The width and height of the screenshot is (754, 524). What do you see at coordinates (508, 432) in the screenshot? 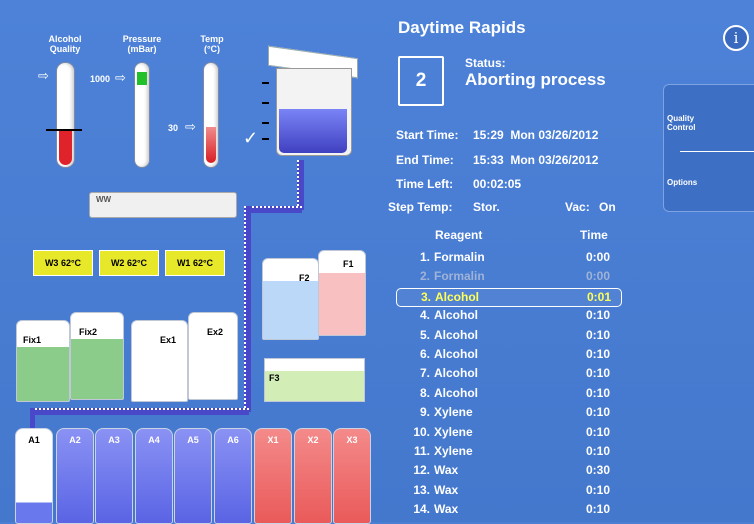
I see `protocol-step: 10. Xylene 0:10` at bounding box center [508, 432].